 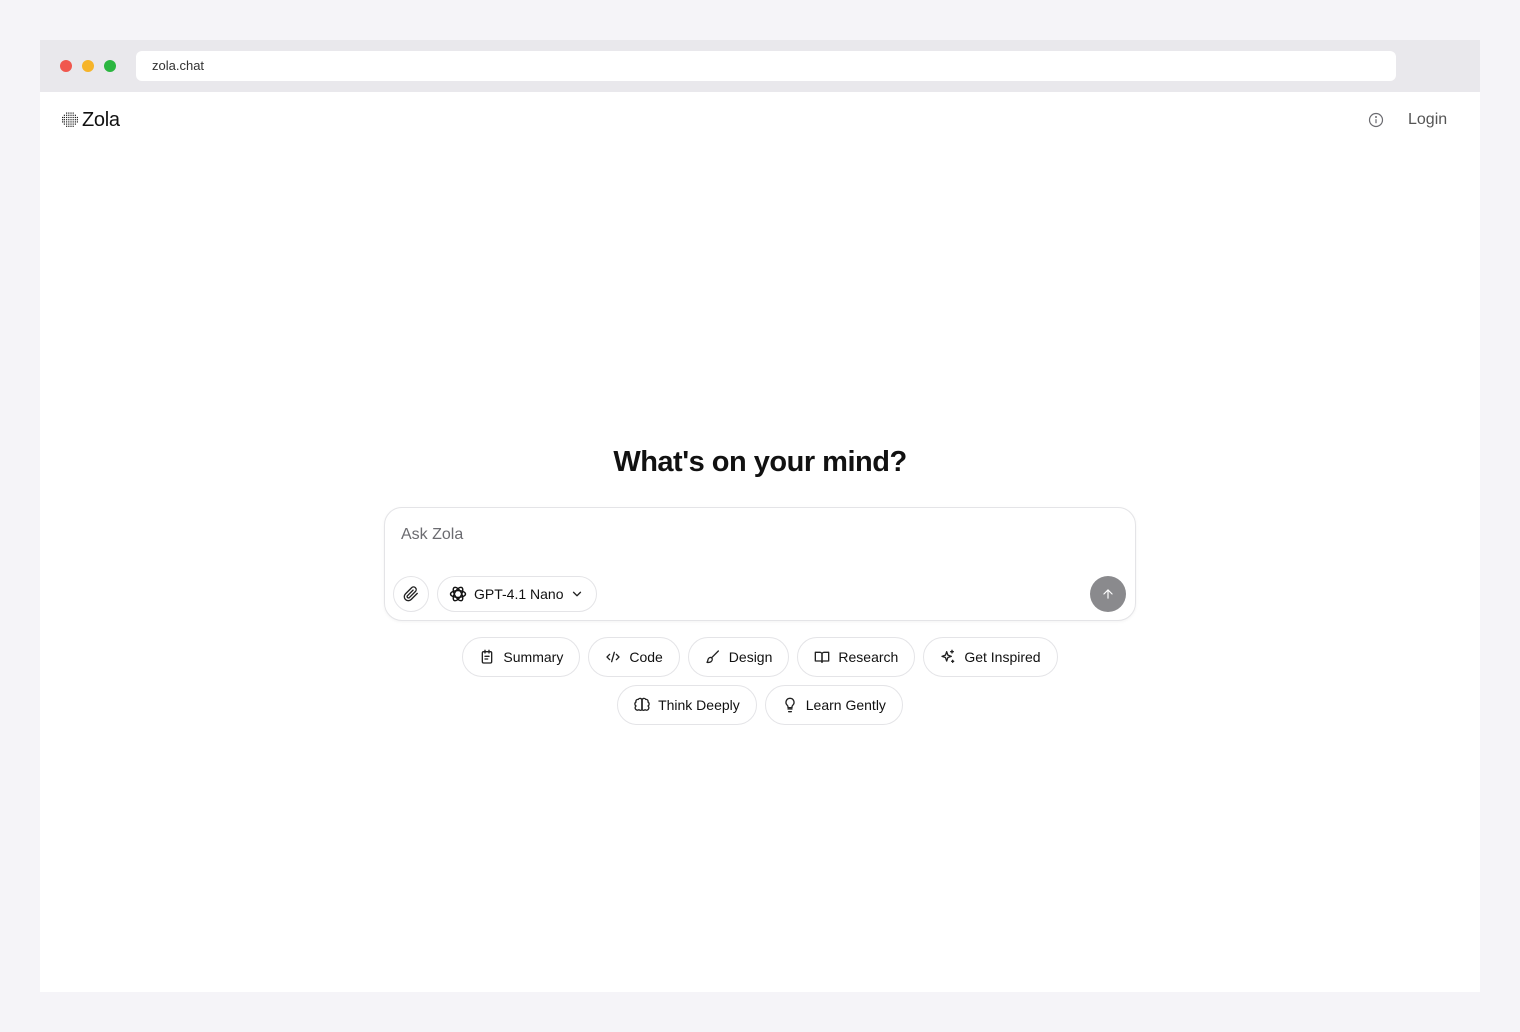 I want to click on send-button, so click(x=1108, y=594).